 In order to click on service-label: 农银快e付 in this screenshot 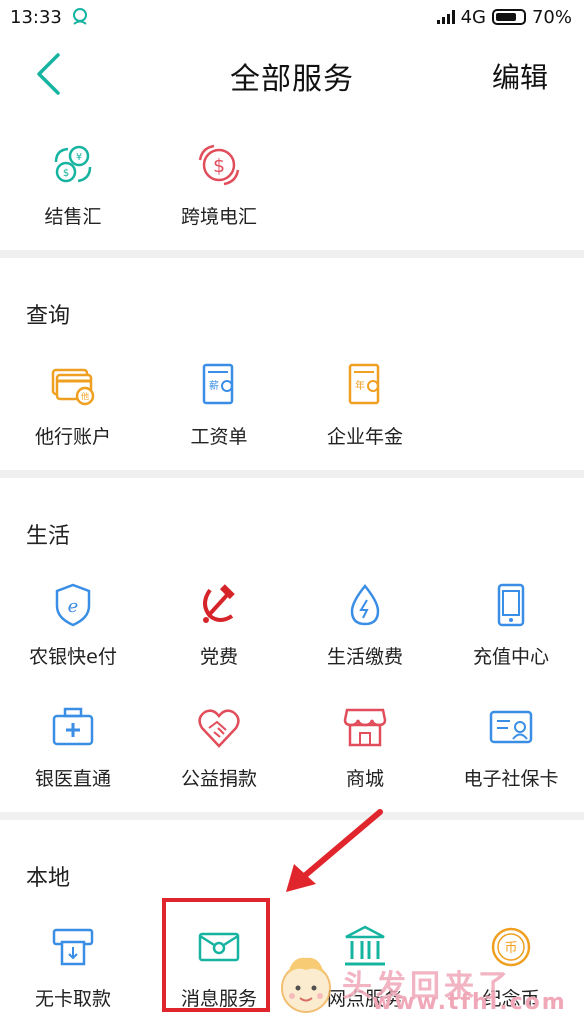, I will do `click(73, 657)`.